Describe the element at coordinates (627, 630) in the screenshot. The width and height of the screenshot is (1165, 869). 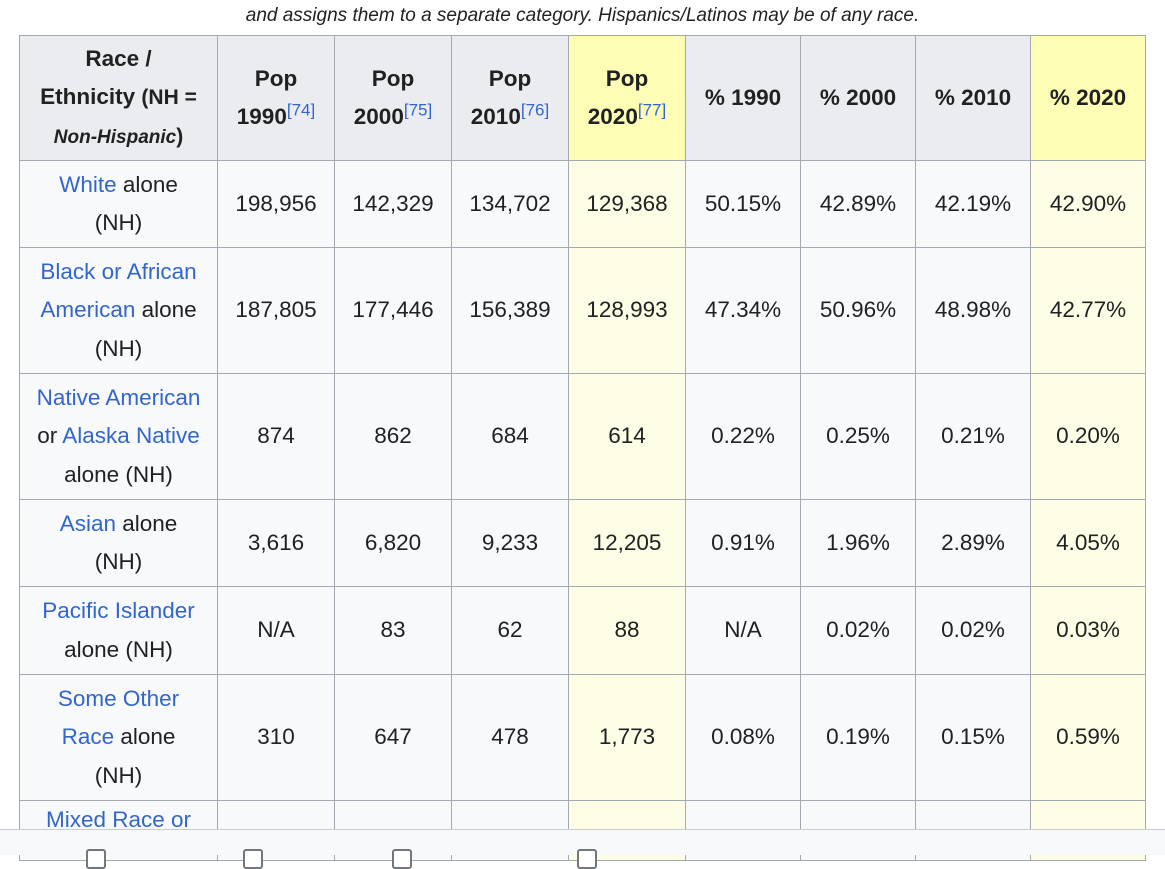
I see `value-cell: 88` at that location.